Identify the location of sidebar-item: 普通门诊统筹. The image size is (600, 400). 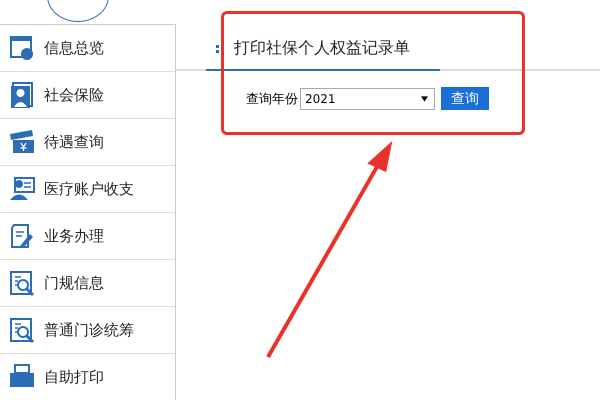
(87, 330).